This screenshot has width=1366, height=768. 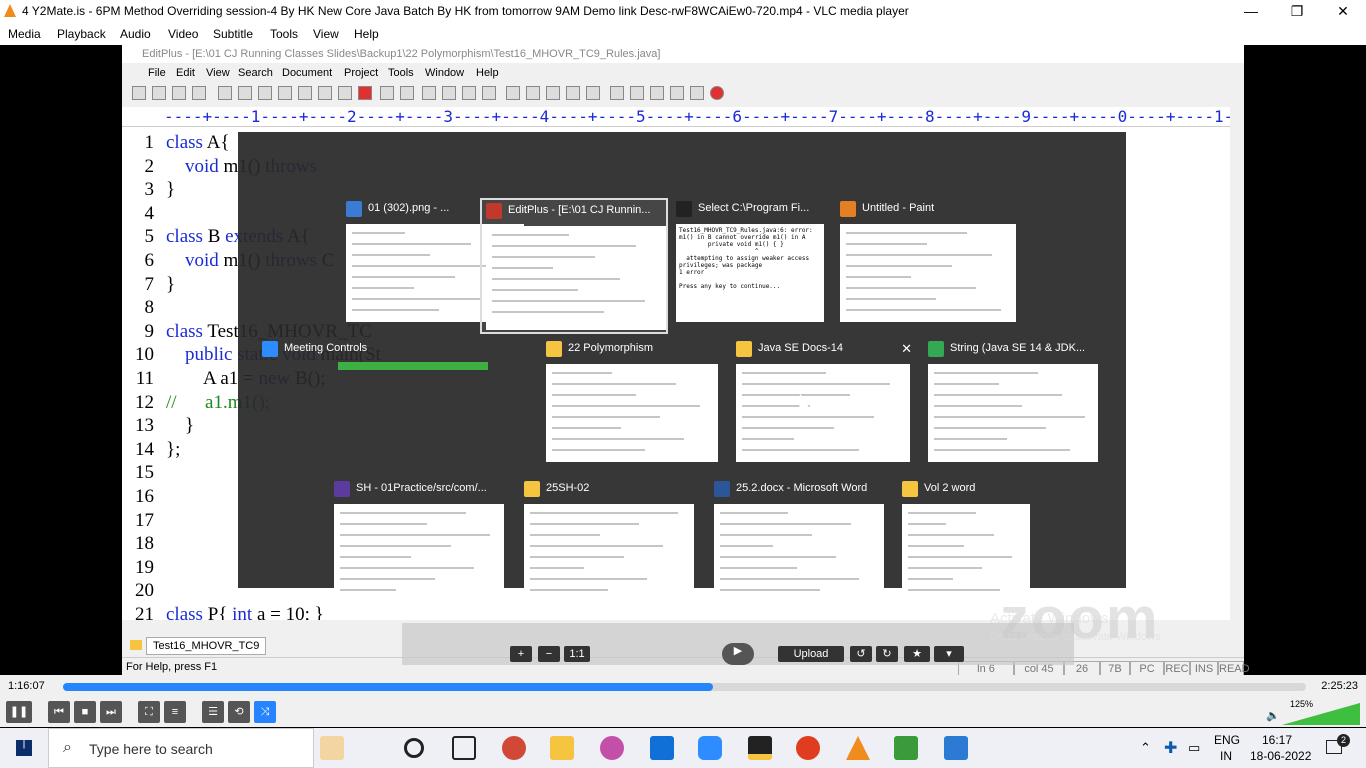 What do you see at coordinates (387, 93) in the screenshot?
I see `undo-icon` at bounding box center [387, 93].